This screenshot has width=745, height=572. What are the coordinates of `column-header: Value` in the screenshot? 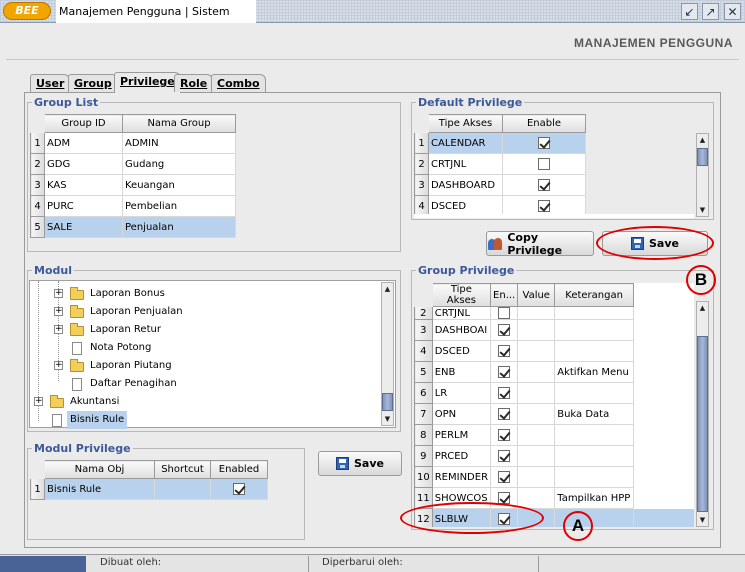 It's located at (536, 295).